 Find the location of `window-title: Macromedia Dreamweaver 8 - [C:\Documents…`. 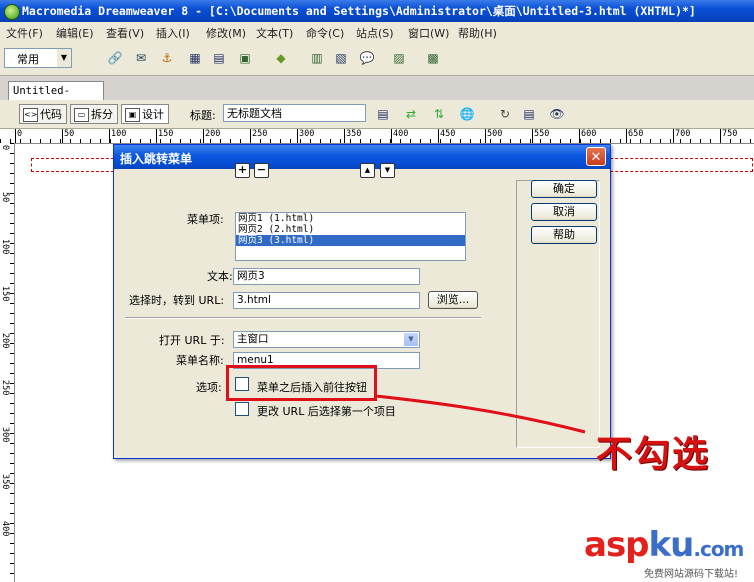

window-title: Macromedia Dreamweaver 8 - [C:\Documents… is located at coordinates (359, 11).